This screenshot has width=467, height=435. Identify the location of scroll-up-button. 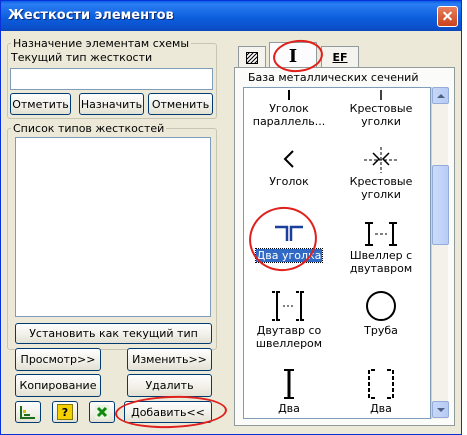
(440, 95).